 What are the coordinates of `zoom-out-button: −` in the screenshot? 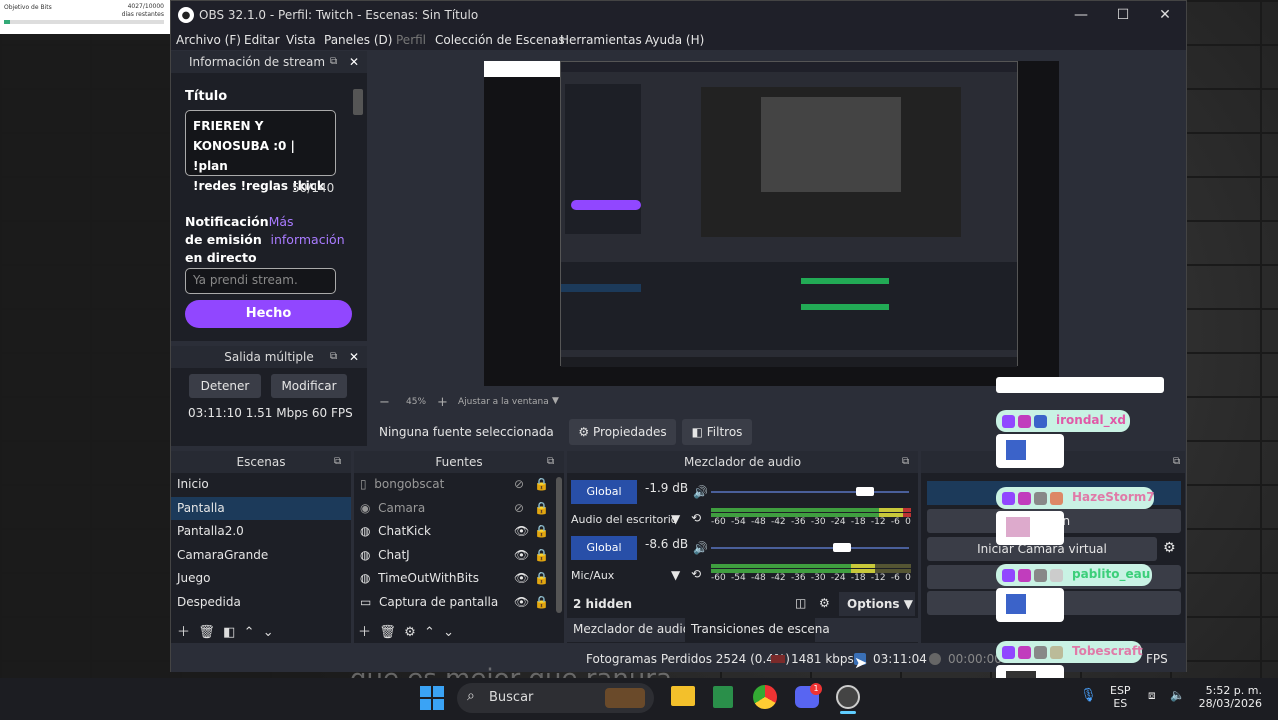 It's located at (384, 402).